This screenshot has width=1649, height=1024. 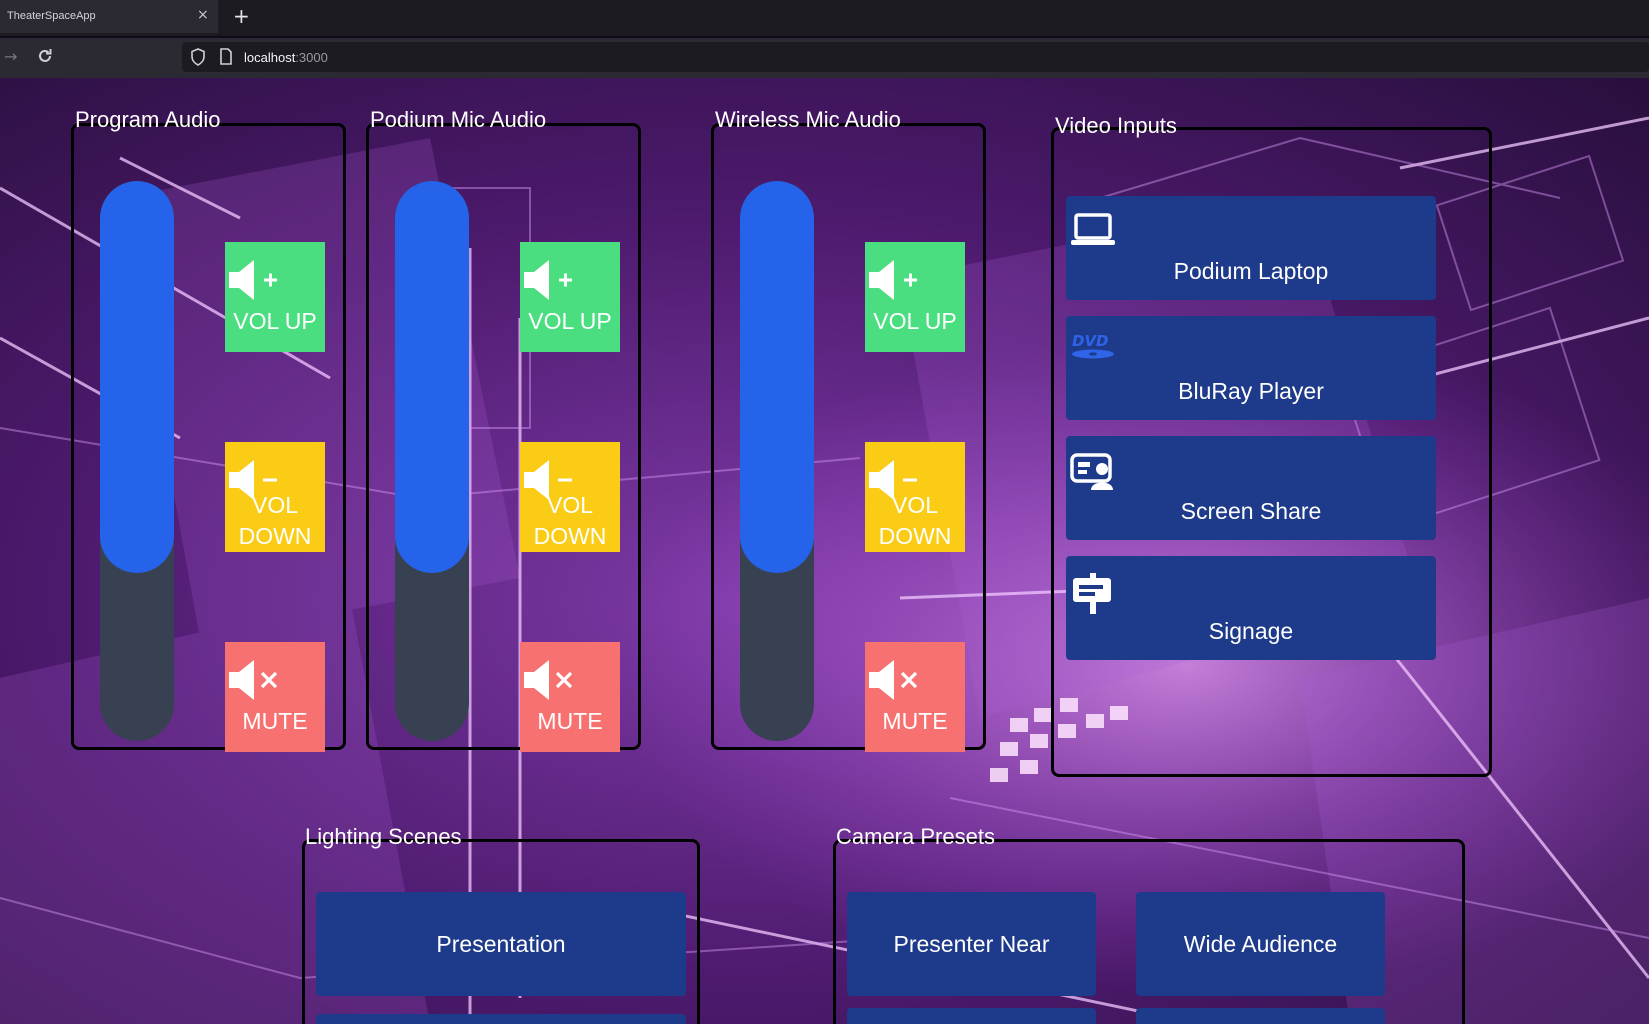 What do you see at coordinates (971, 944) in the screenshot?
I see `preset-presenter-near-button: Presenter Near` at bounding box center [971, 944].